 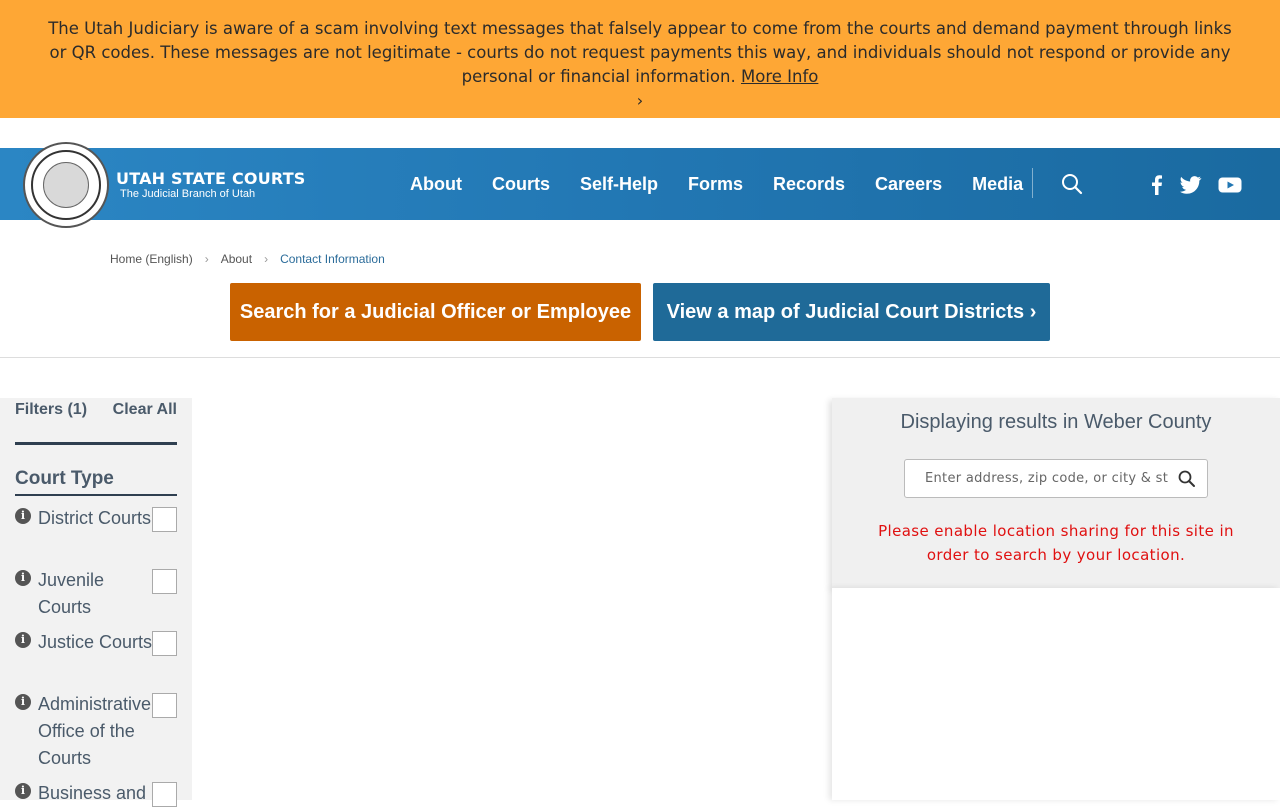 What do you see at coordinates (145, 410) in the screenshot?
I see `clear-all-button: Clear All` at bounding box center [145, 410].